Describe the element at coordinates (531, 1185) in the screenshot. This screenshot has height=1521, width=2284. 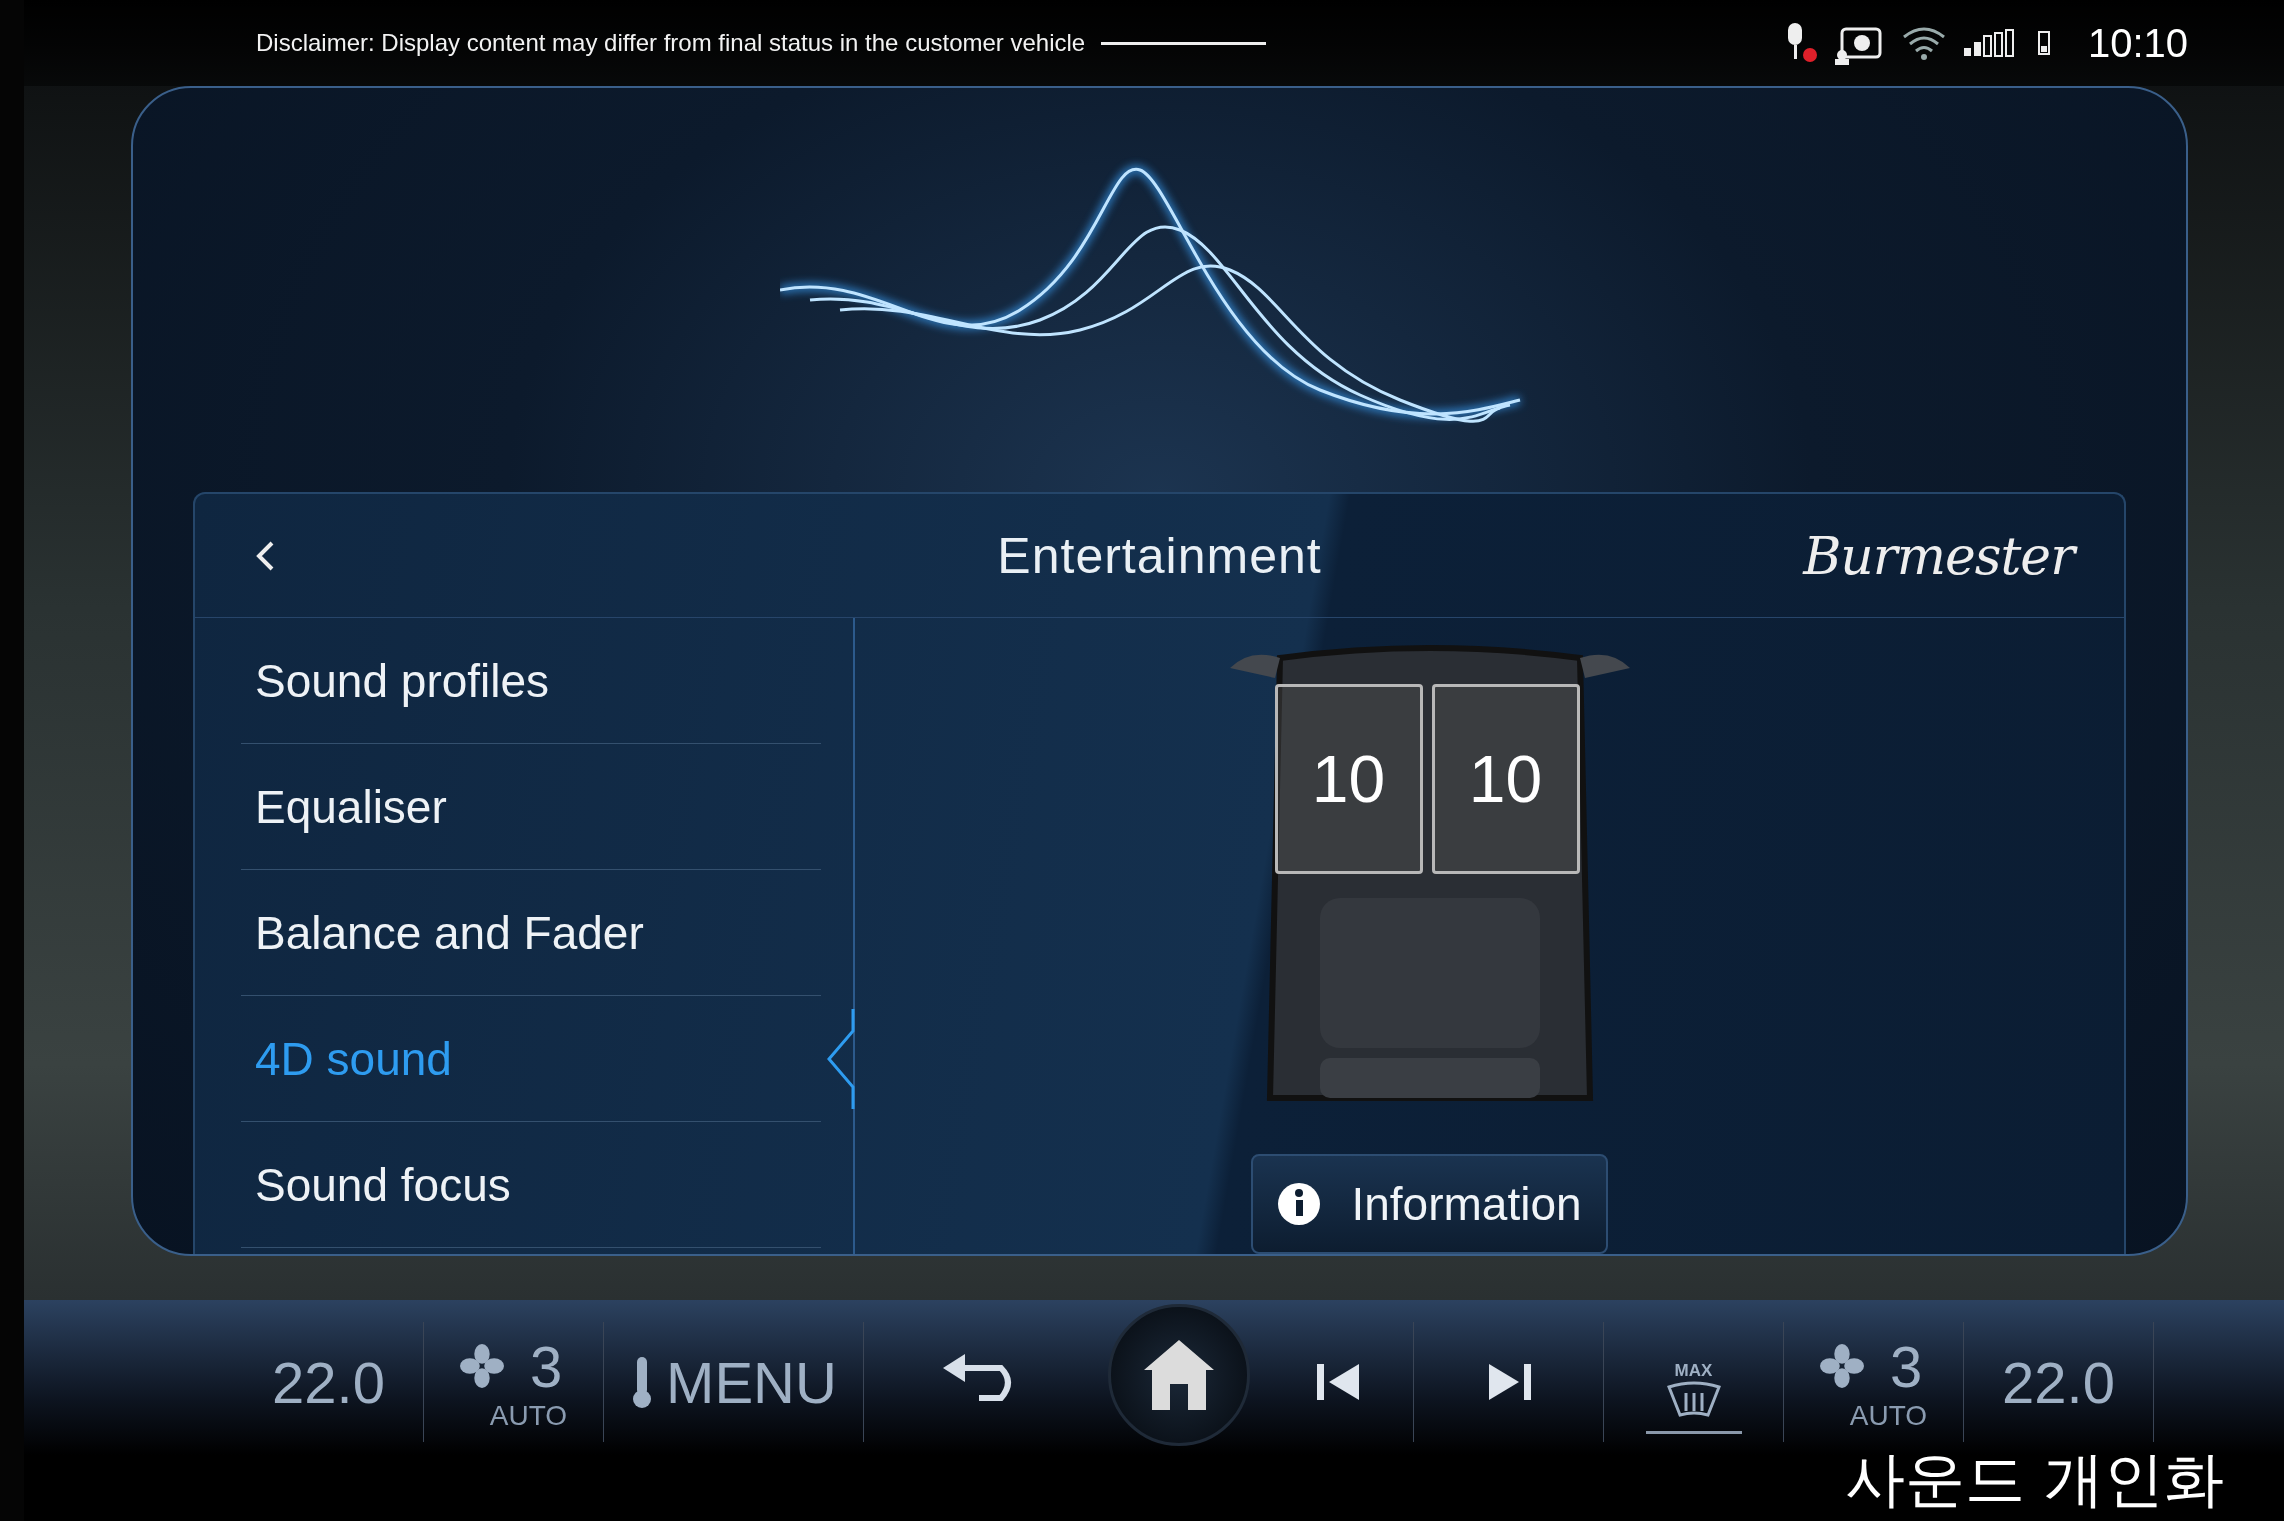
I see `menu-item: Sound focus` at that location.